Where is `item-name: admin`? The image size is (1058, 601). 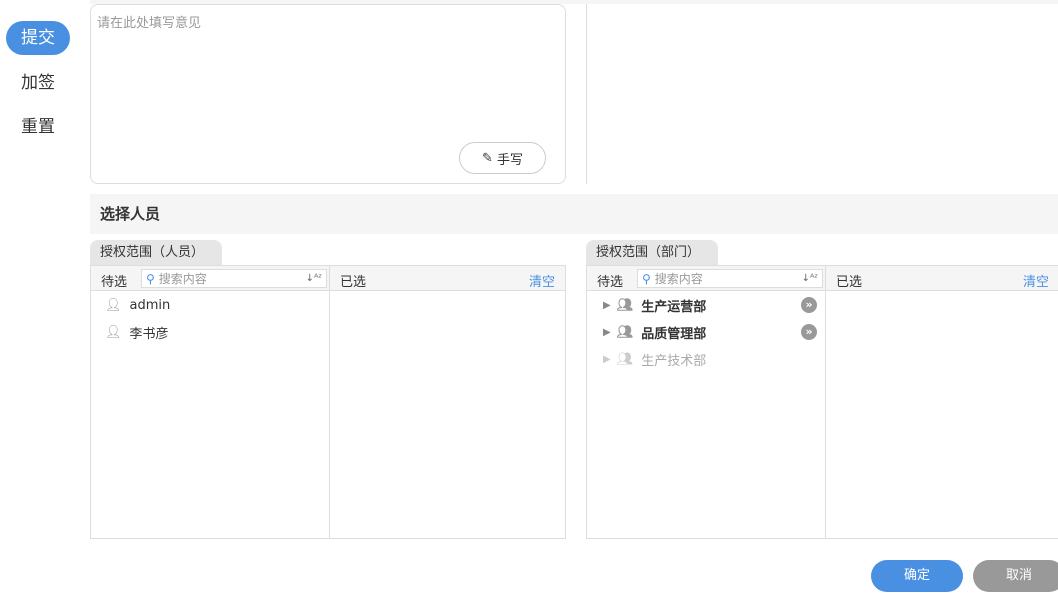 item-name: admin is located at coordinates (150, 305).